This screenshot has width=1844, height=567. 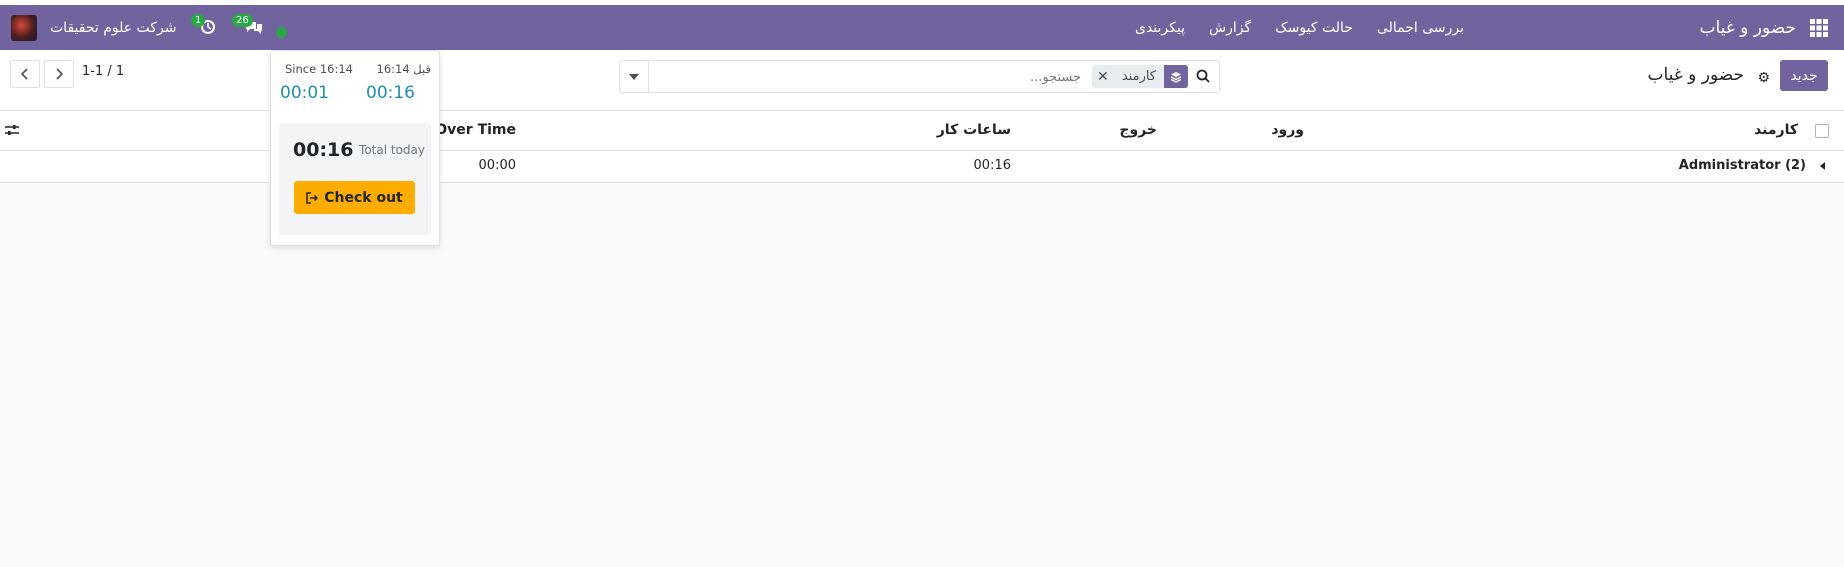 I want to click on pager-value: 1-1 / 1, so click(x=103, y=71).